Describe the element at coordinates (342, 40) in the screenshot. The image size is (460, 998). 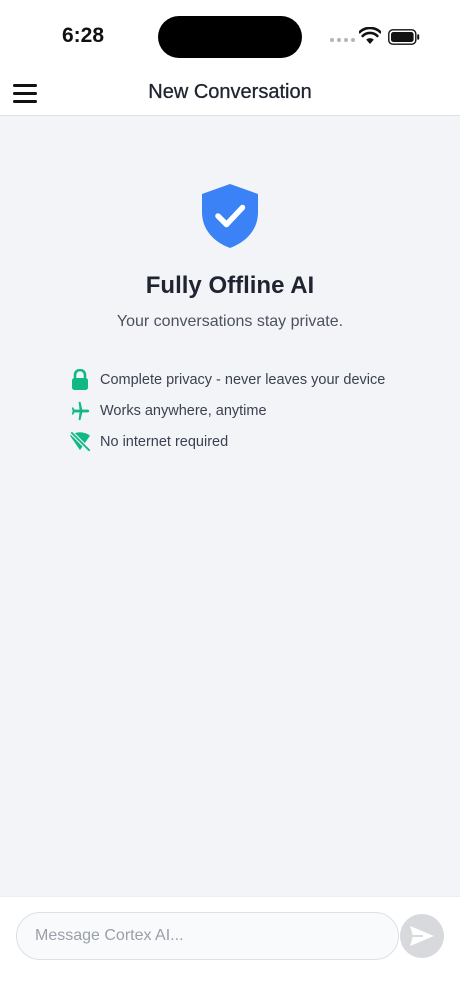
I see `signal-icon` at that location.